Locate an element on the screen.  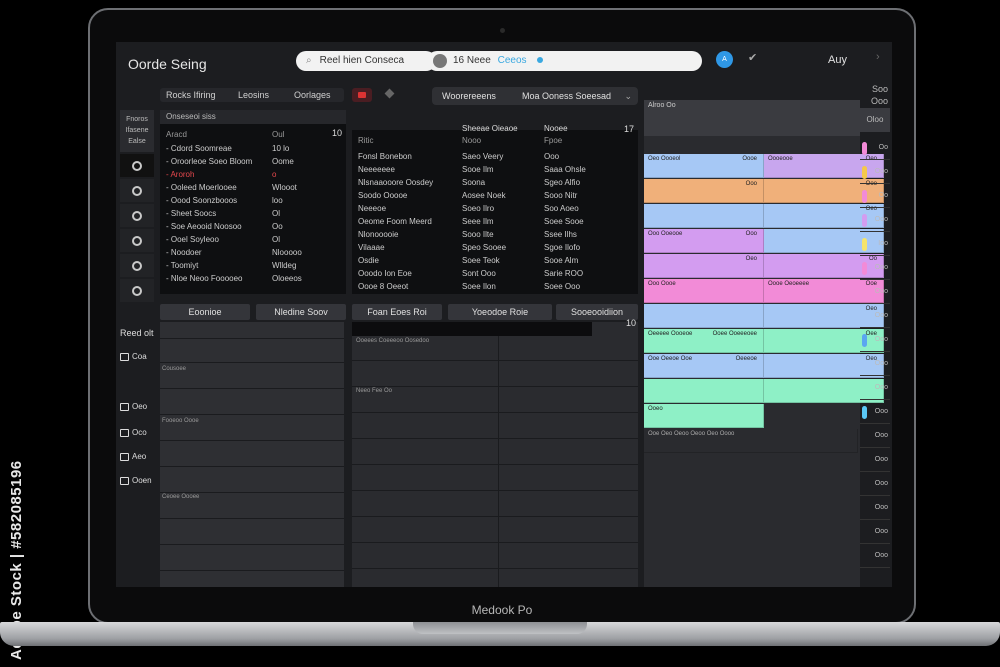
list-item: Nlsnaaooore Oosdey Soona Sgeo Alfio is located at coordinates (495, 184).